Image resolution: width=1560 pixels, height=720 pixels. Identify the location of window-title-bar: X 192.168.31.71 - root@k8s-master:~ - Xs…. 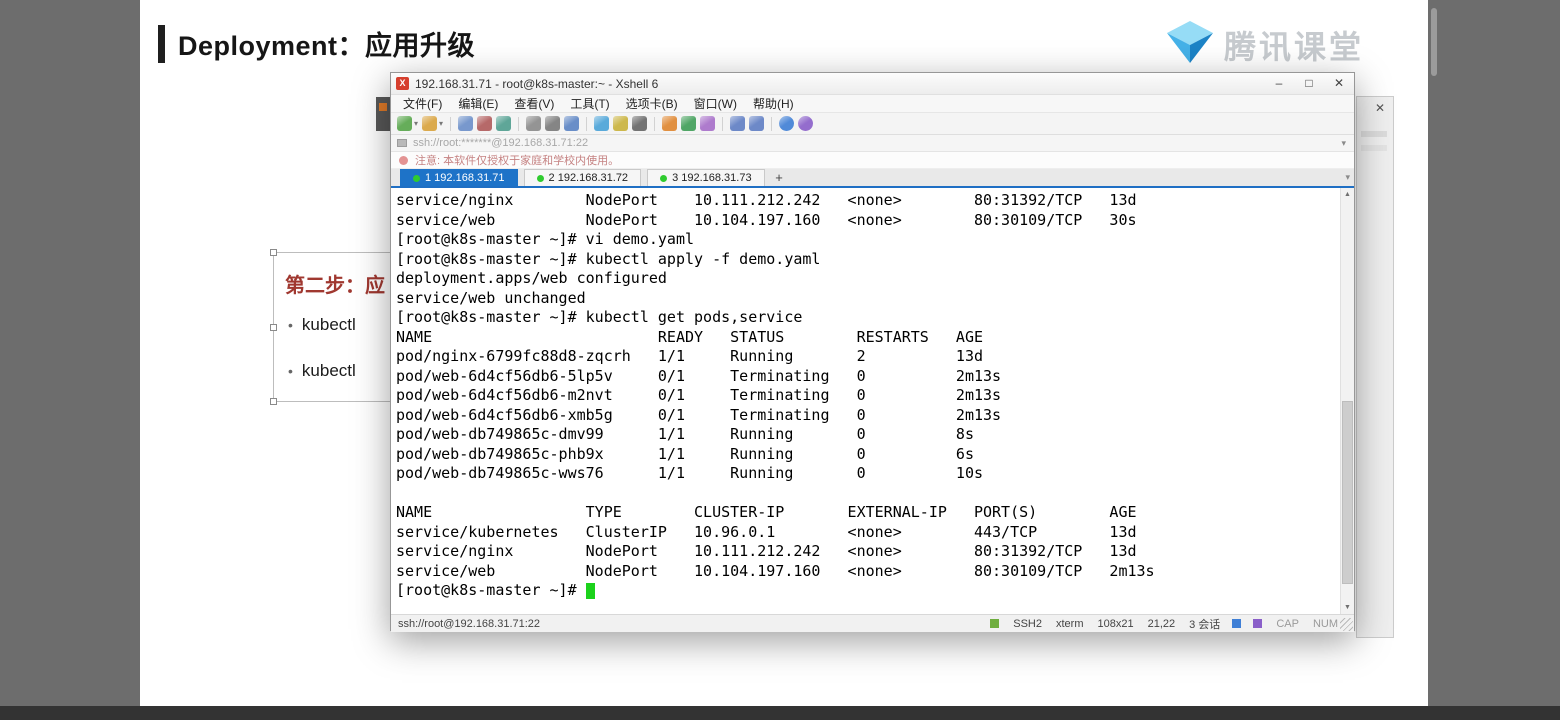
(872, 84).